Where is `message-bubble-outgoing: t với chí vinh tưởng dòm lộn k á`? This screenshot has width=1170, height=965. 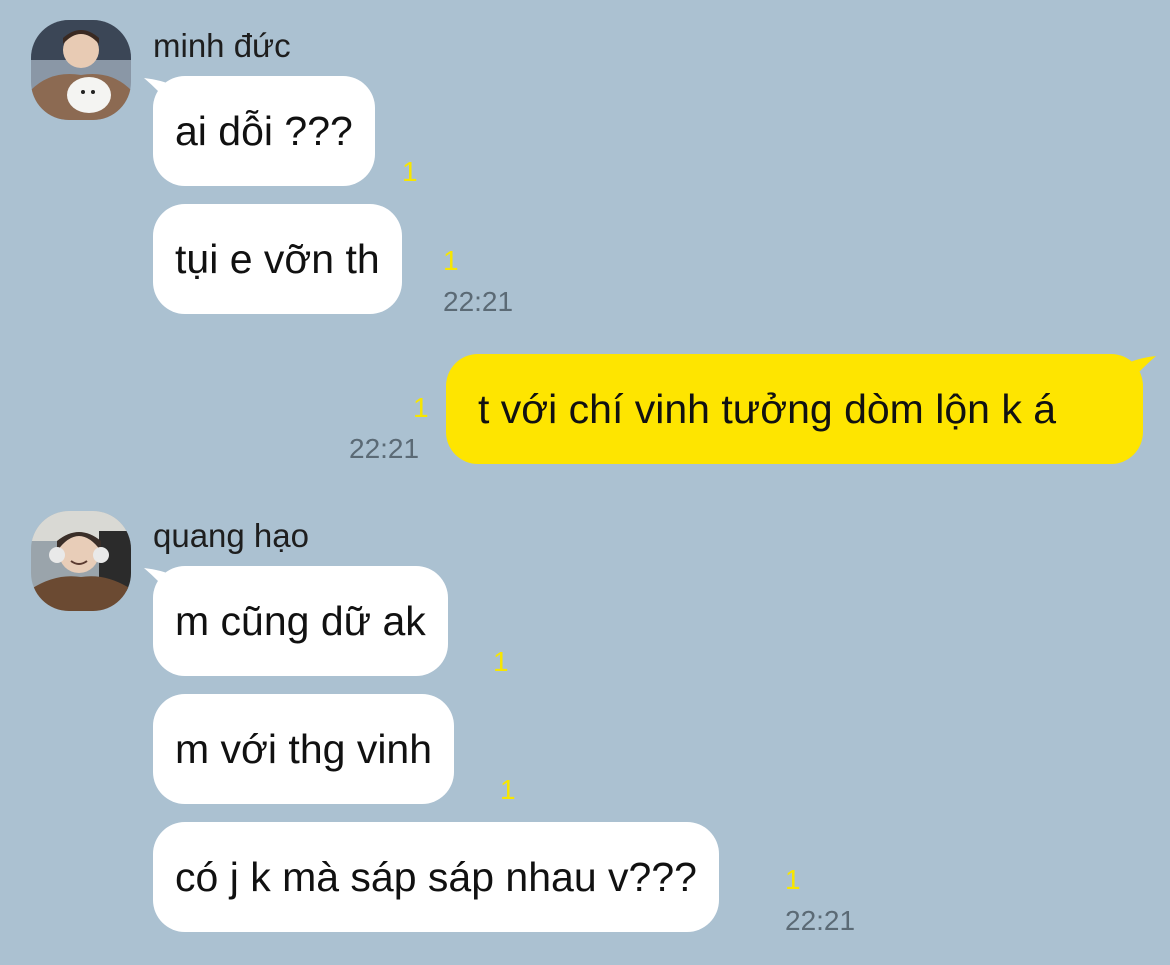 message-bubble-outgoing: t với chí vinh tưởng dòm lộn k á is located at coordinates (794, 409).